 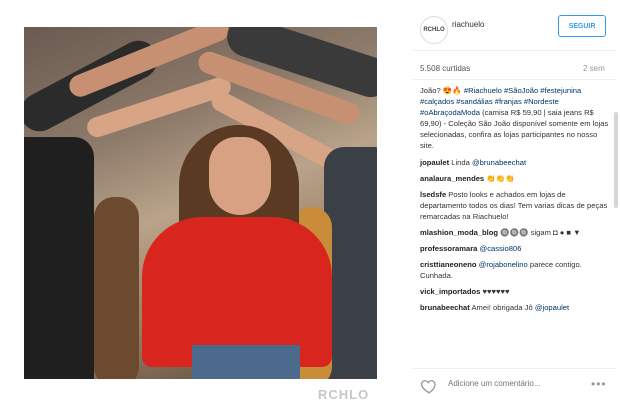 I want to click on brand-watermark: RCHLO, so click(x=344, y=394).